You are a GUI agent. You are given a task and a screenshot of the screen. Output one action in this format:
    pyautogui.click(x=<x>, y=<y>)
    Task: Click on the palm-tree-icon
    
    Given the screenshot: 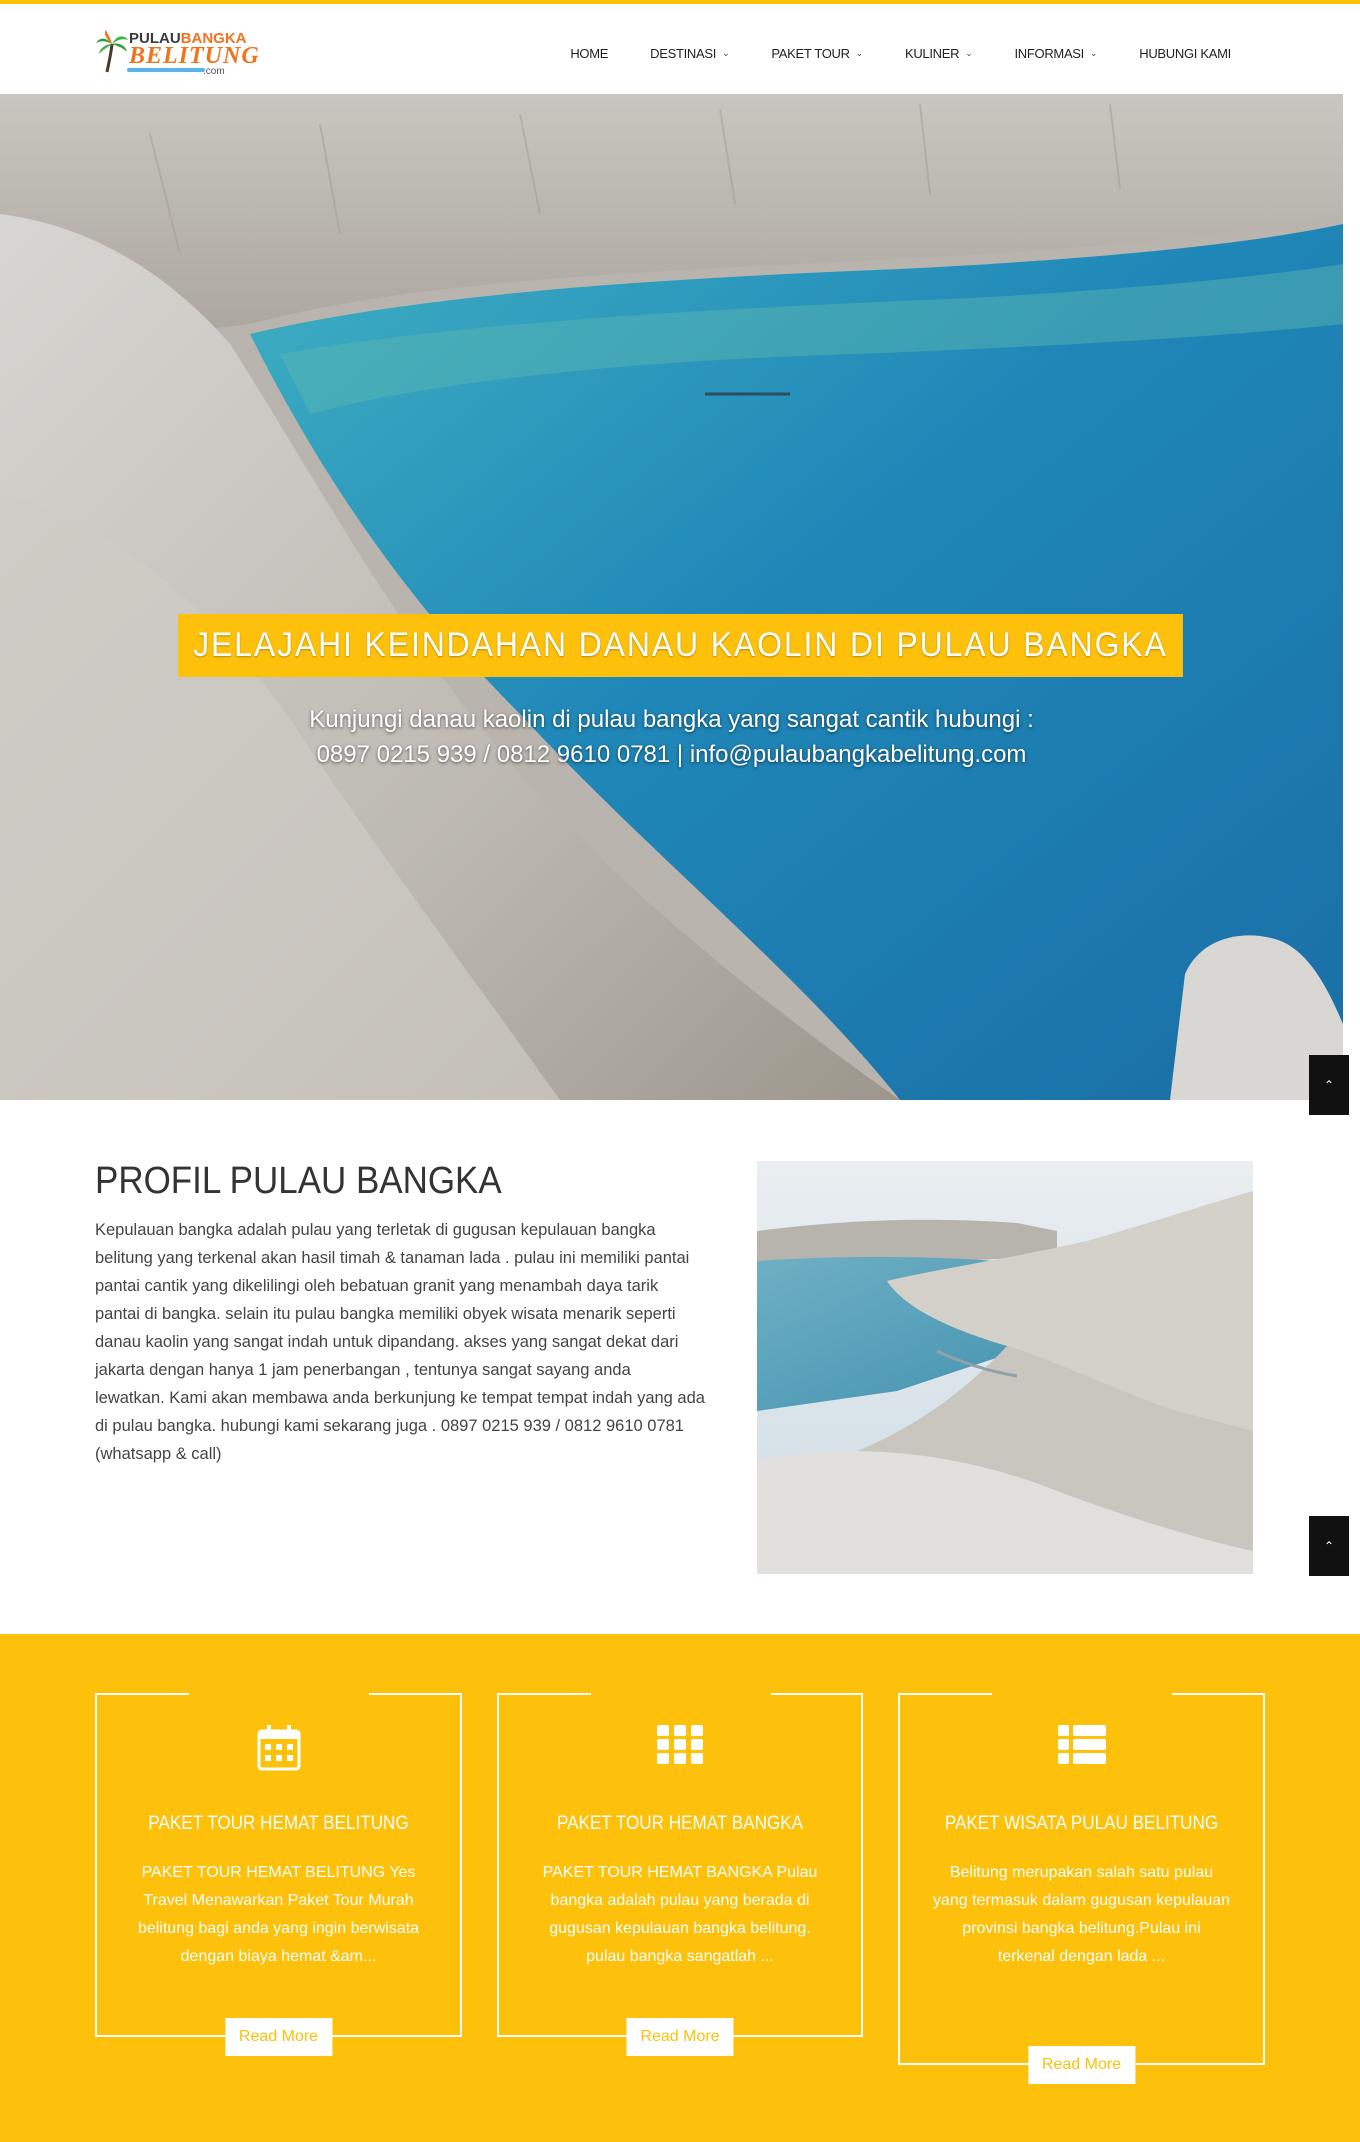 What is the action you would take?
    pyautogui.click(x=112, y=51)
    